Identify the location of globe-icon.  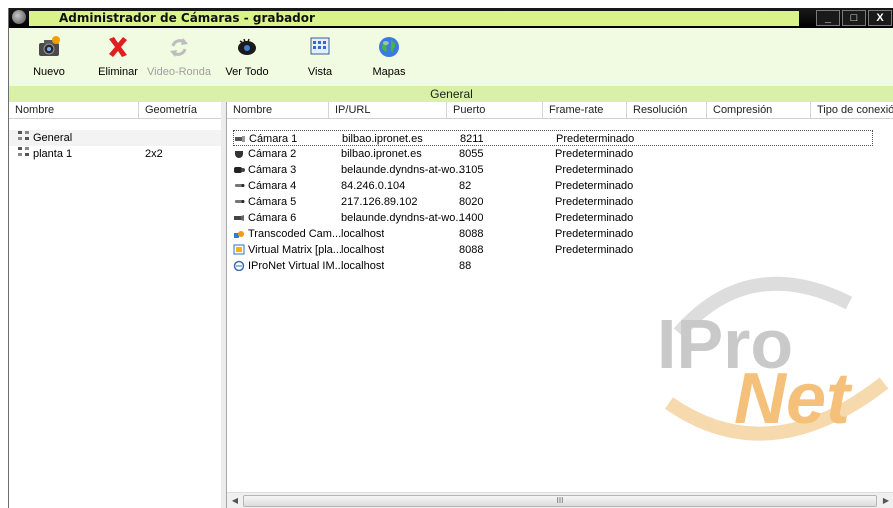
(389, 47).